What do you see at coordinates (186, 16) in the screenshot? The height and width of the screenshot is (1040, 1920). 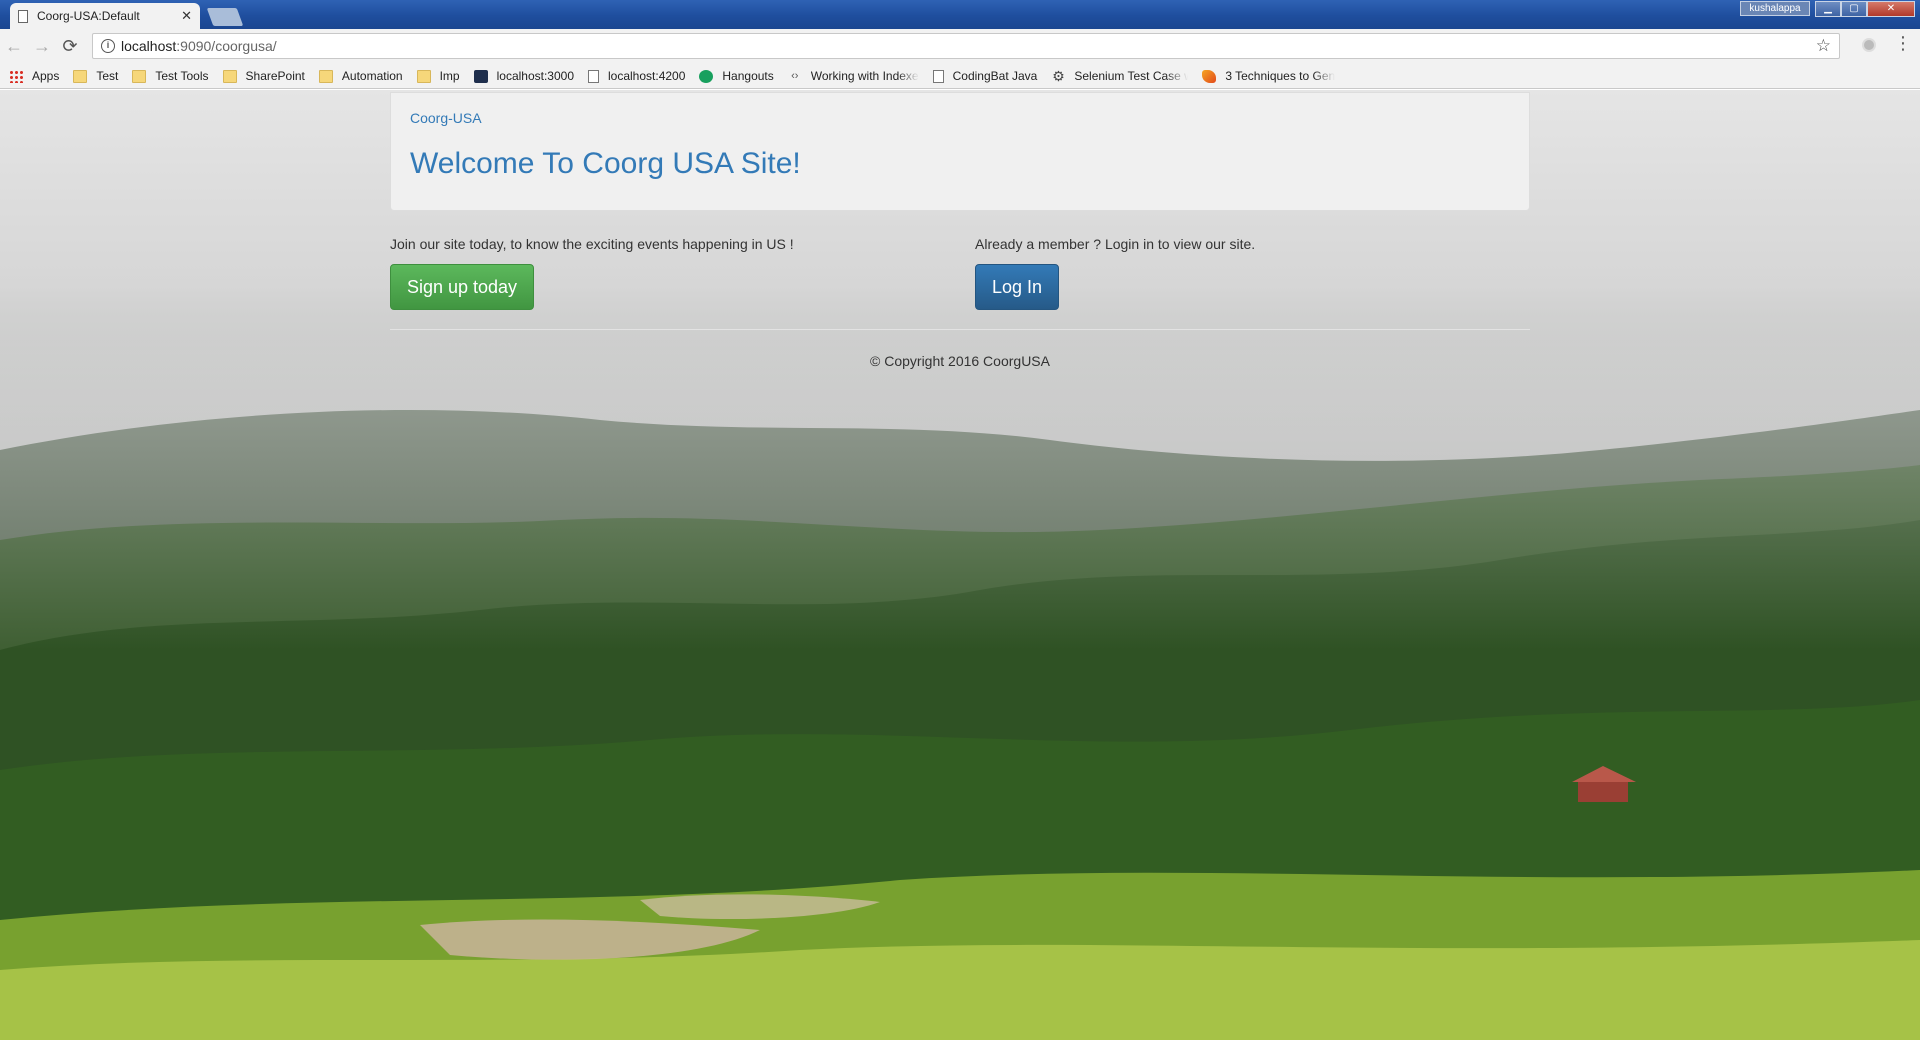 I see `close-tab-icon: ✕` at bounding box center [186, 16].